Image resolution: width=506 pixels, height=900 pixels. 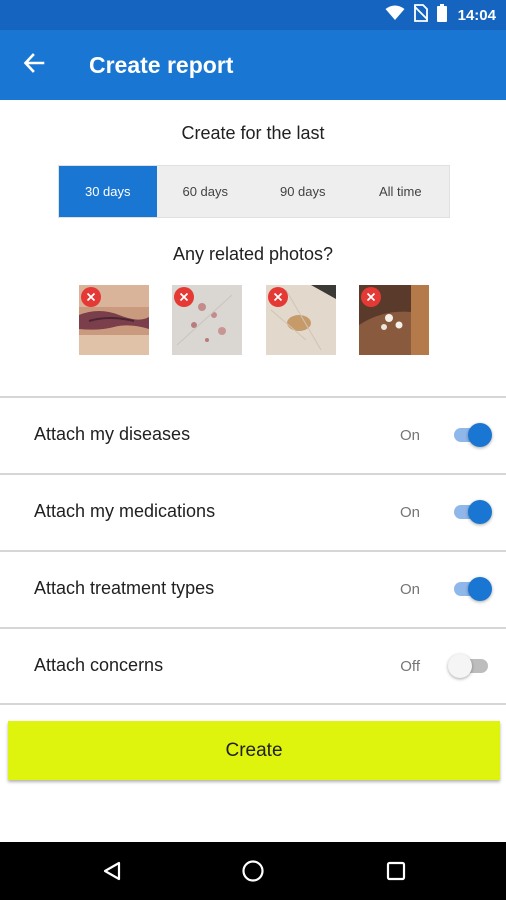 What do you see at coordinates (253, 589) in the screenshot?
I see `attach-treatment-types-row: Attach treatment types On` at bounding box center [253, 589].